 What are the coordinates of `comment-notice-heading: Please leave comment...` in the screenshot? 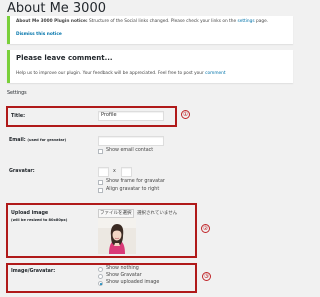 It's located at (64, 58).